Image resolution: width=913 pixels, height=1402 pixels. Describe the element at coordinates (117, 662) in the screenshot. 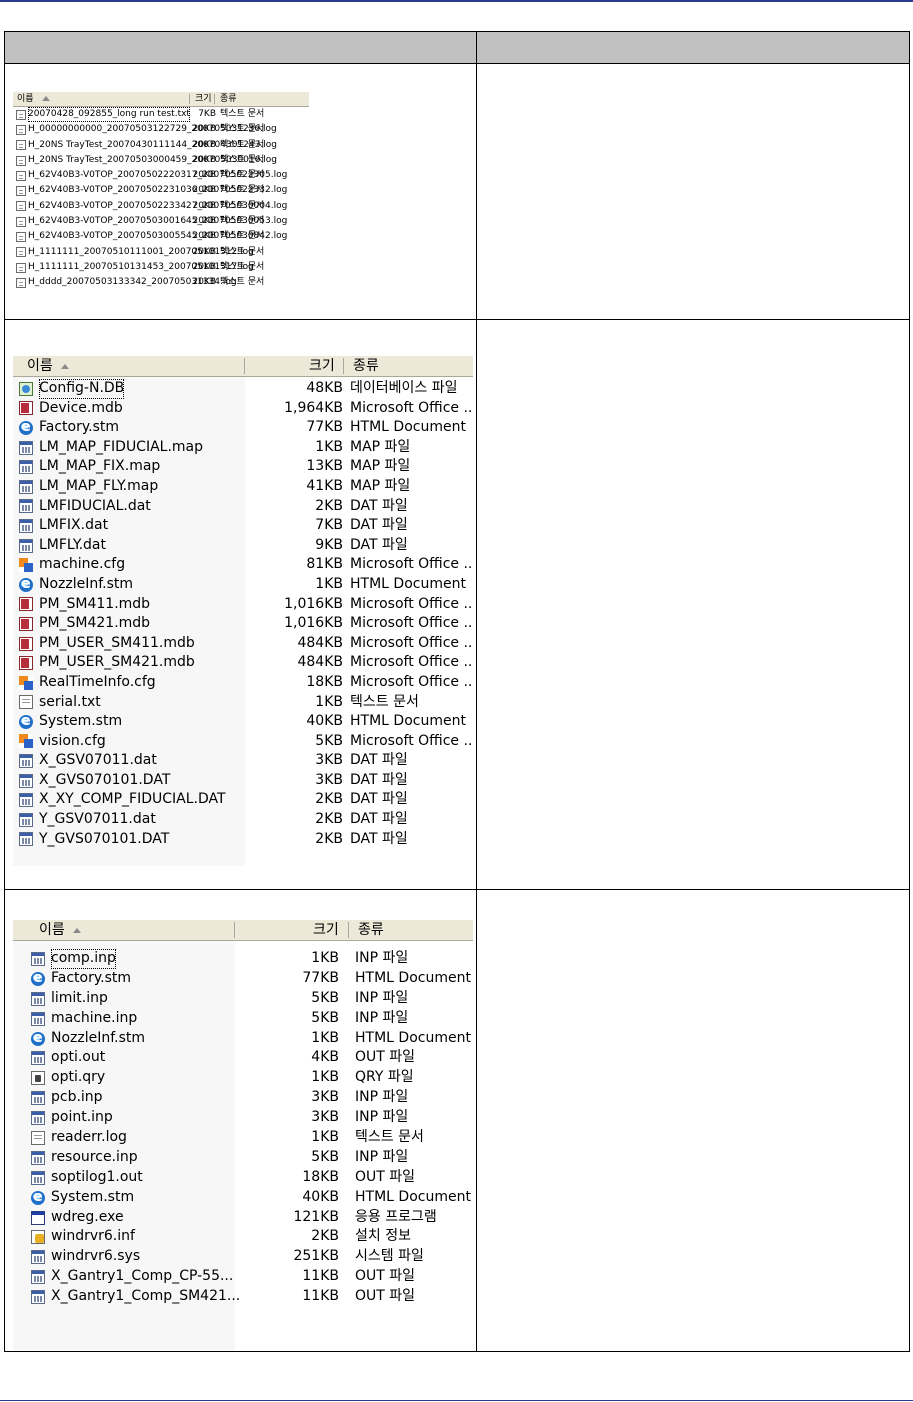

I see `file-name: PM_USER_SM421.mdb` at that location.